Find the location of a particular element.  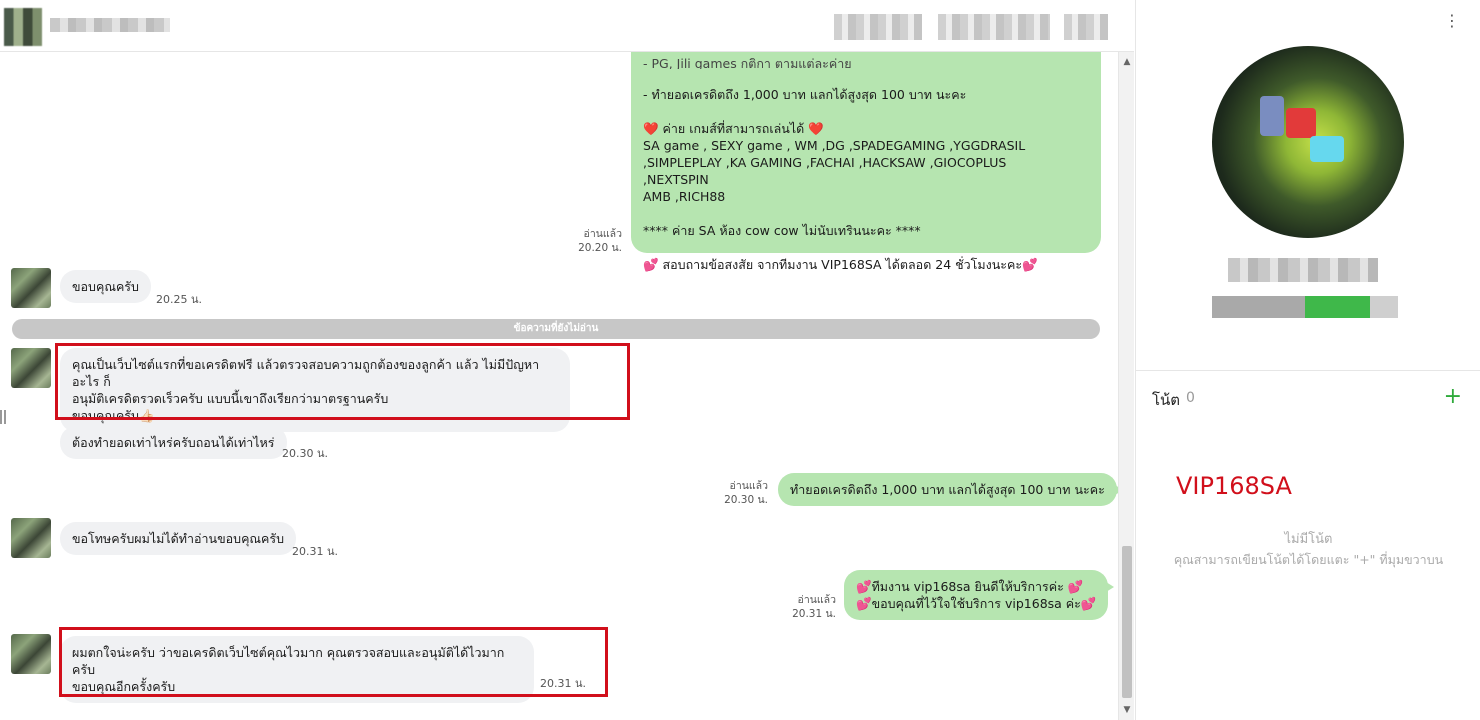

panel-divider is located at coordinates (1308, 370).